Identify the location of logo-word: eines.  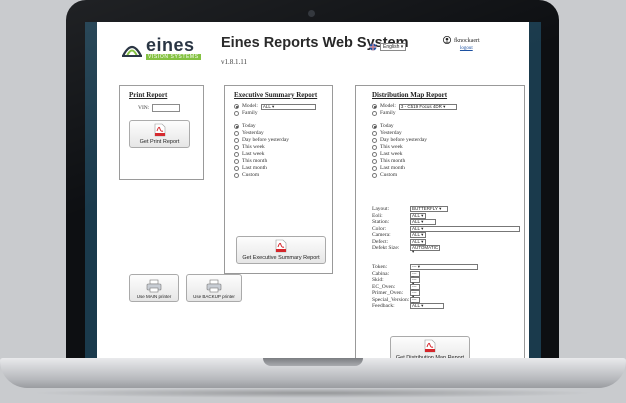
(170, 45).